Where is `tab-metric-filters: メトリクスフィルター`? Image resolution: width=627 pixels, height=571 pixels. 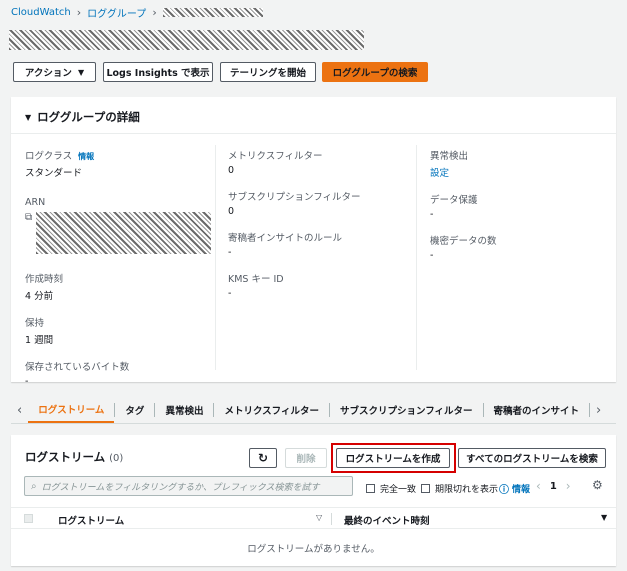 tab-metric-filters: メトリクスフィルター is located at coordinates (271, 410).